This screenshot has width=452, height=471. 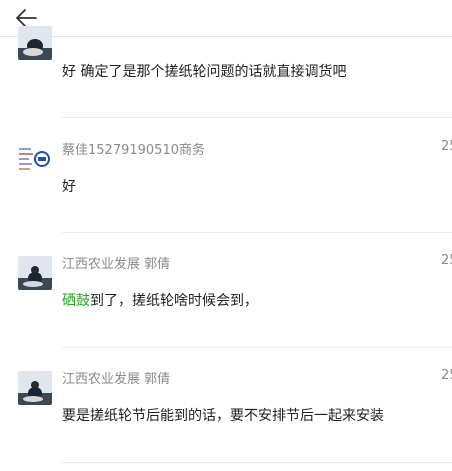 I want to click on sender-name: 蔡佳15279190510商务, so click(x=133, y=150).